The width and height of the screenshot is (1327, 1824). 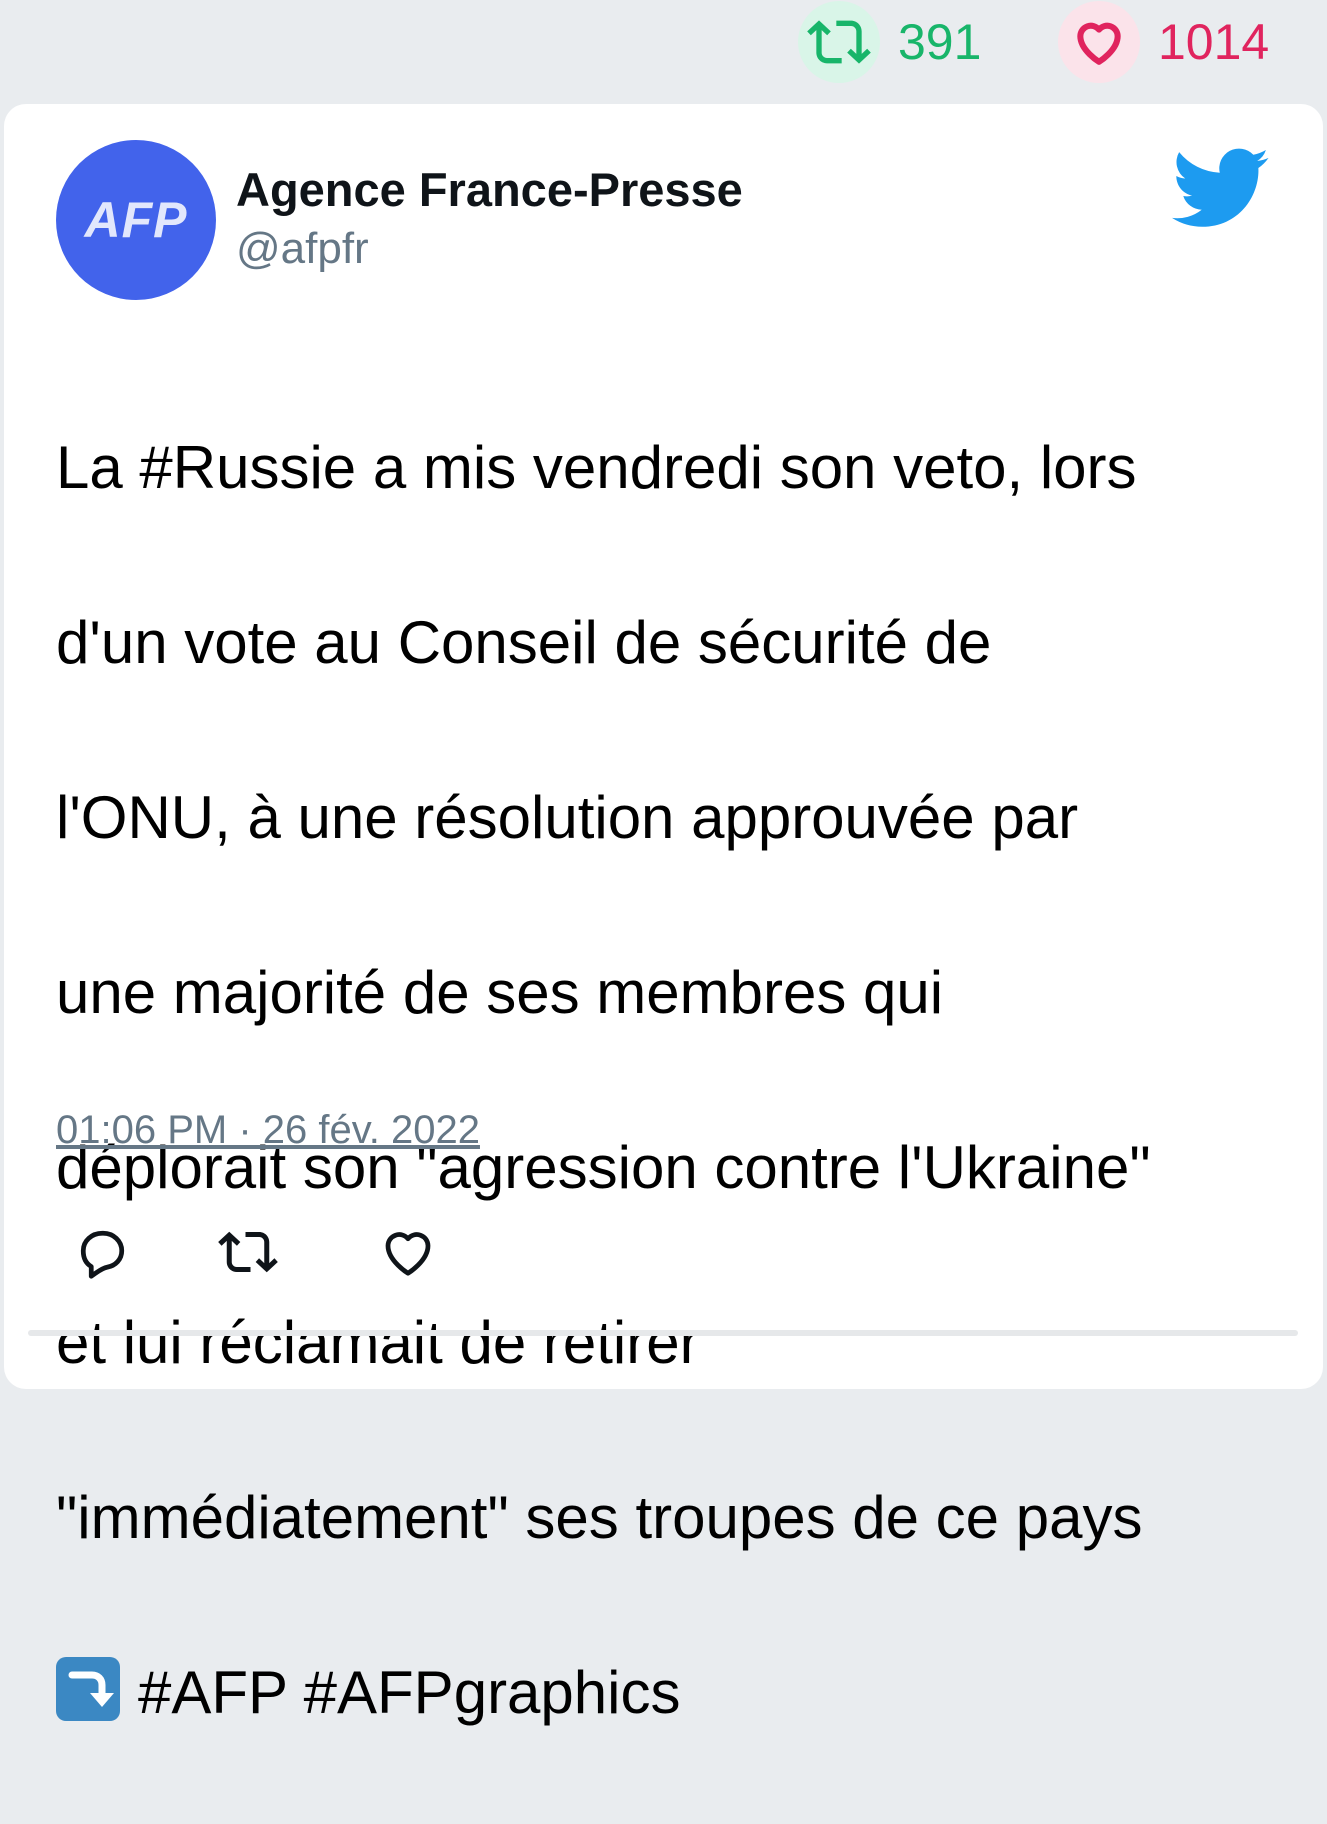 I want to click on tweet-line: "immédiatement" ses troupes de ce pays, so click(x=599, y=1517).